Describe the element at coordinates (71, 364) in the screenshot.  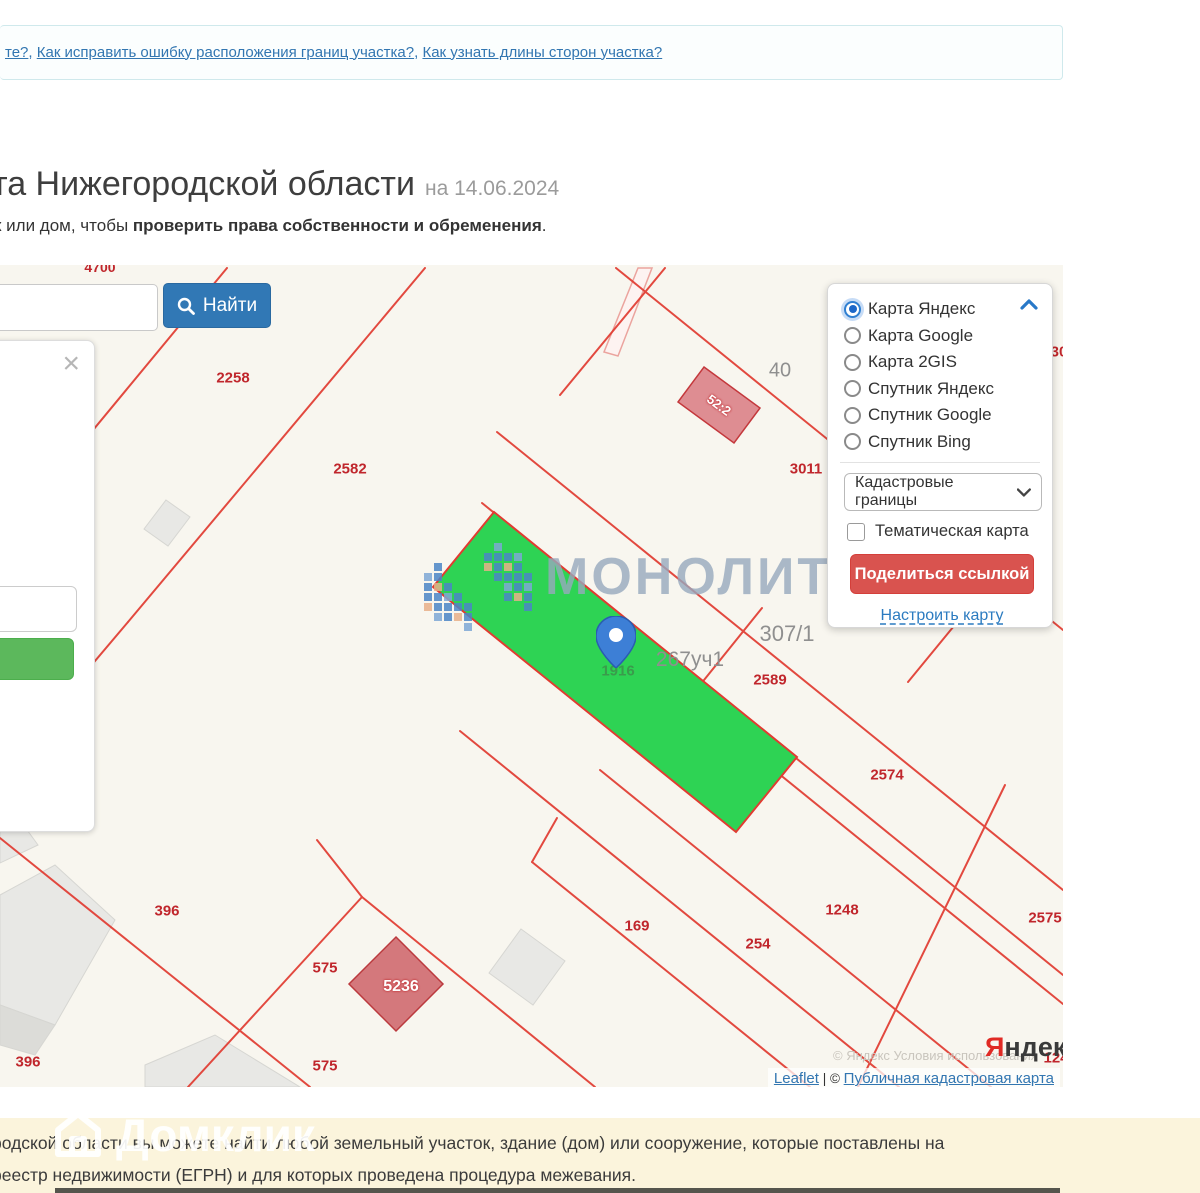
I see `close-icon: ×` at that location.